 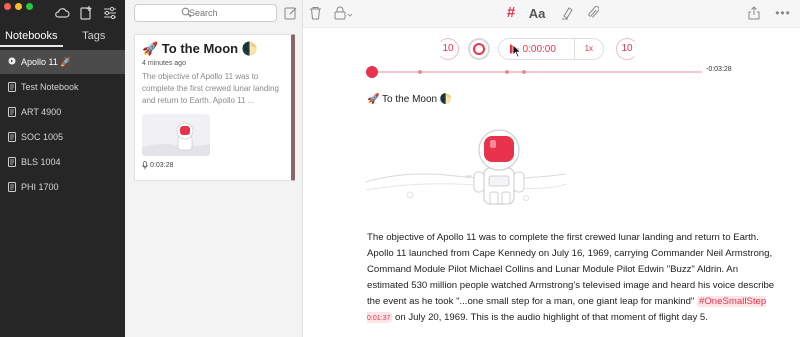 What do you see at coordinates (537, 13) in the screenshot?
I see `font-icon: Aa` at bounding box center [537, 13].